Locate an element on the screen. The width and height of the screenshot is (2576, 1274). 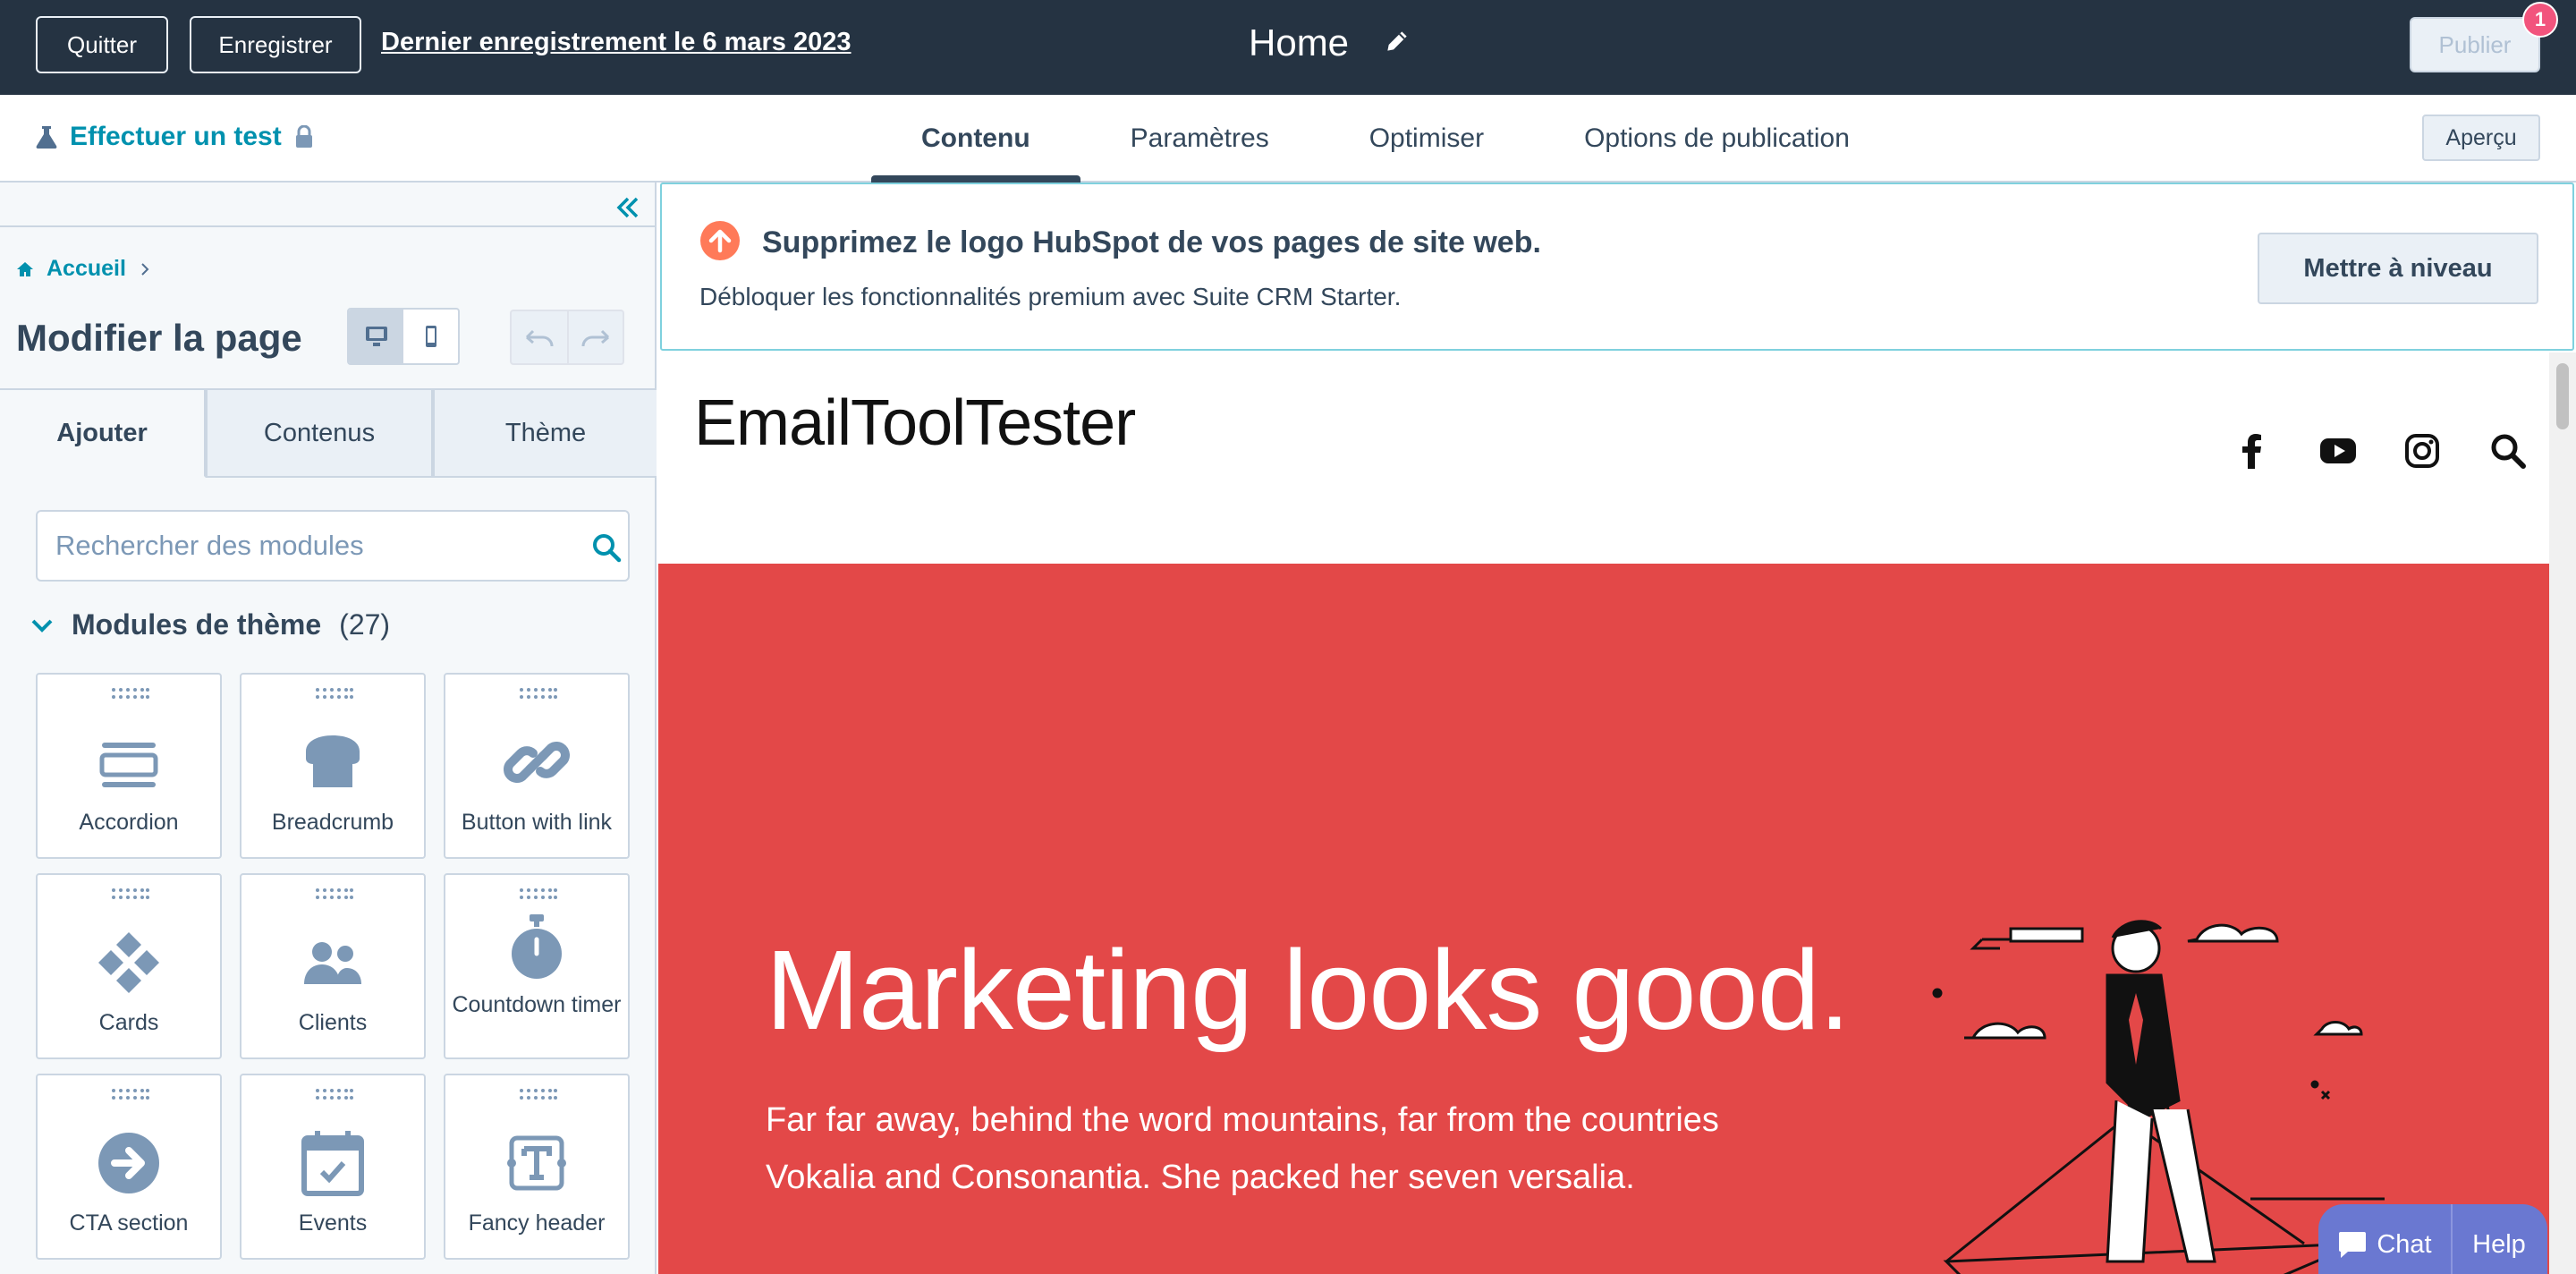
tab-parametres: Paramètres is located at coordinates (1199, 139).